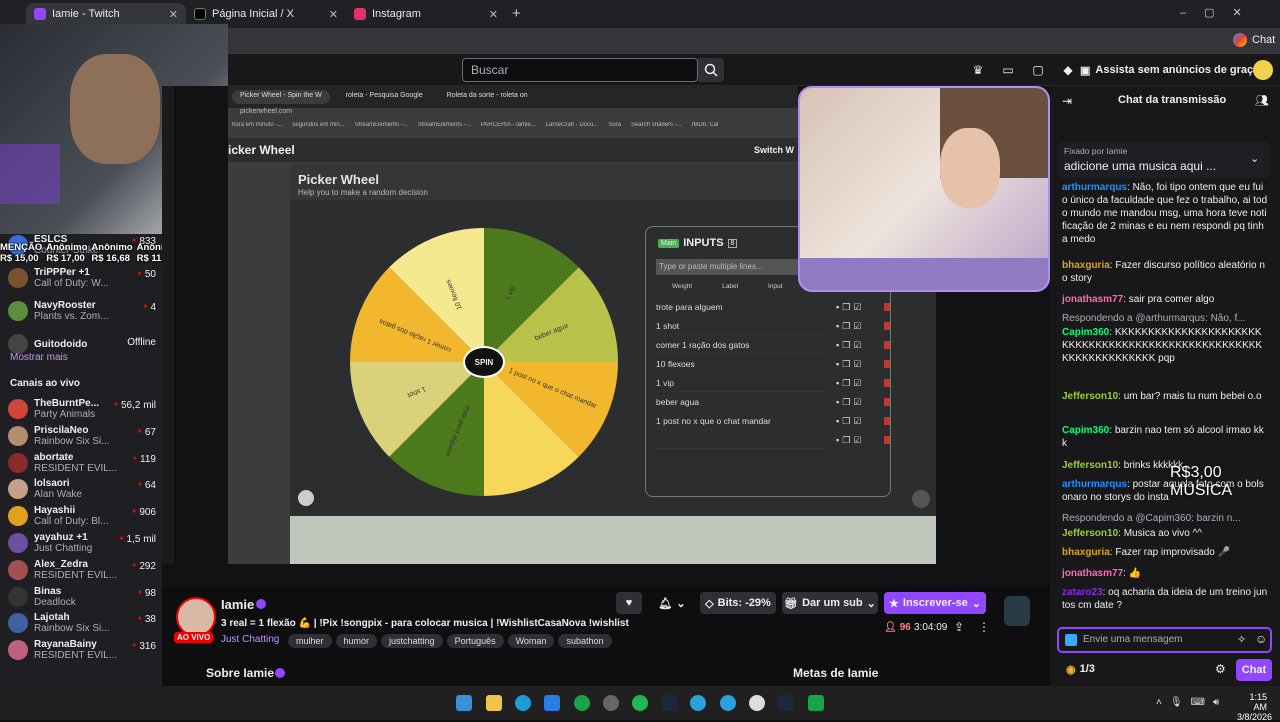 This screenshot has height=722, width=1280. What do you see at coordinates (531, 641) in the screenshot?
I see `stream-tag: Woman` at bounding box center [531, 641].